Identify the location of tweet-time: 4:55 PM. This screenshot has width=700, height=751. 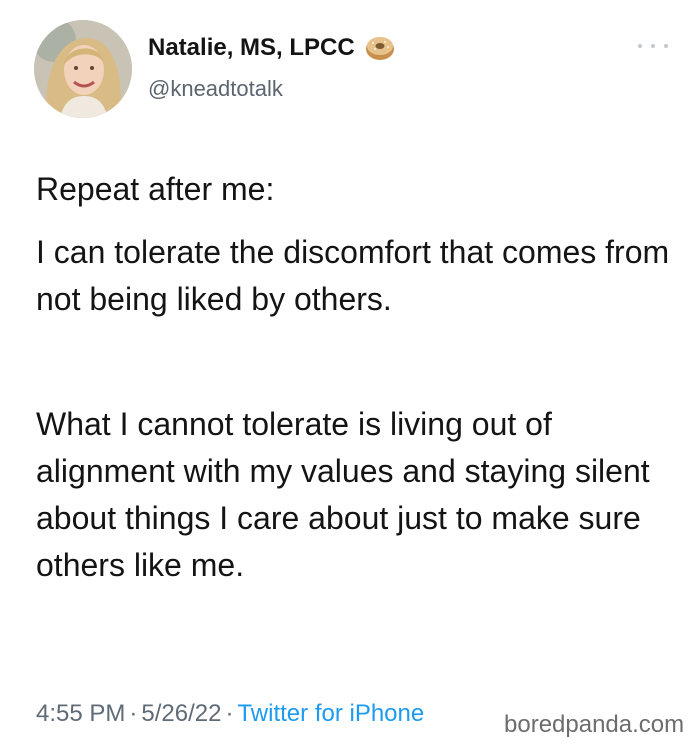
(80, 713).